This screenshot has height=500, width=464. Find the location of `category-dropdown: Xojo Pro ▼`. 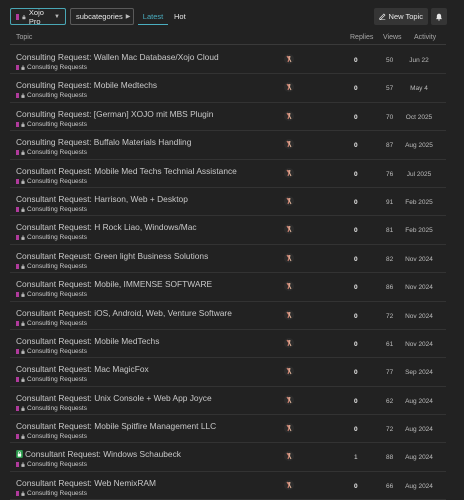

category-dropdown: Xojo Pro ▼ is located at coordinates (38, 17).